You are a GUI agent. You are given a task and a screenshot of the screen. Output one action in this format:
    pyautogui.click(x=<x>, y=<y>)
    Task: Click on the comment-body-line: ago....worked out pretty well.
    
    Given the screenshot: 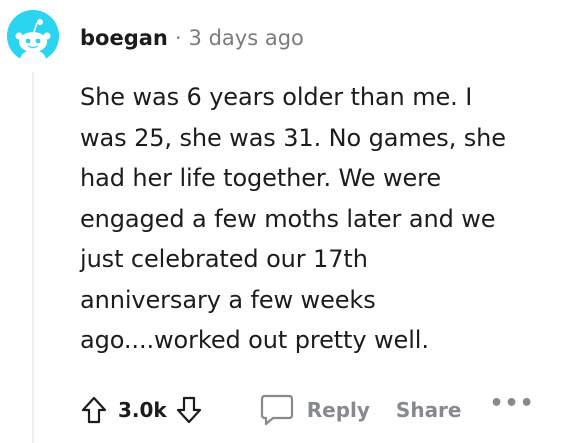 What is the action you would take?
    pyautogui.click(x=254, y=340)
    